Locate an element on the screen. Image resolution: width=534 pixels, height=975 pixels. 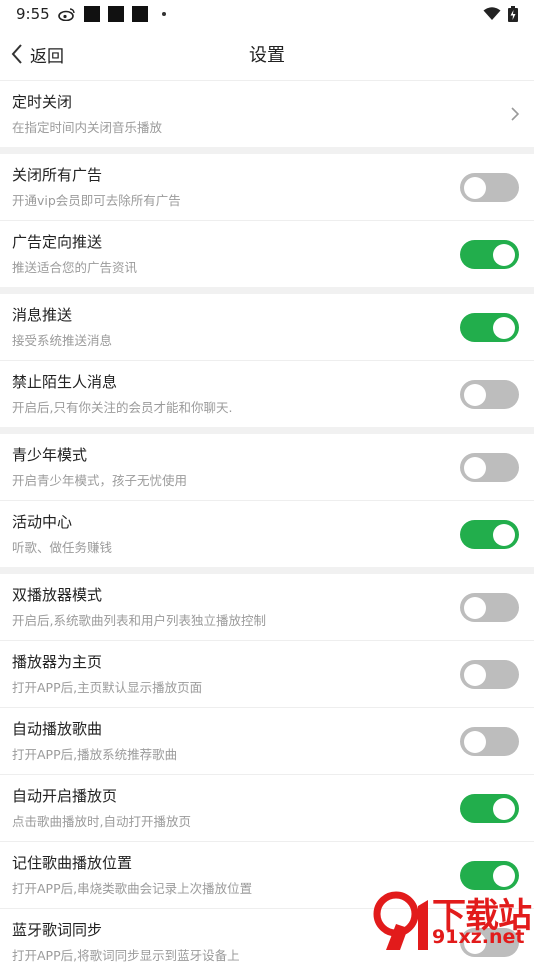
setting-row-close-ads: 关闭所有广告 开通vip会员即可去除所有广告 is located at coordinates (267, 187).